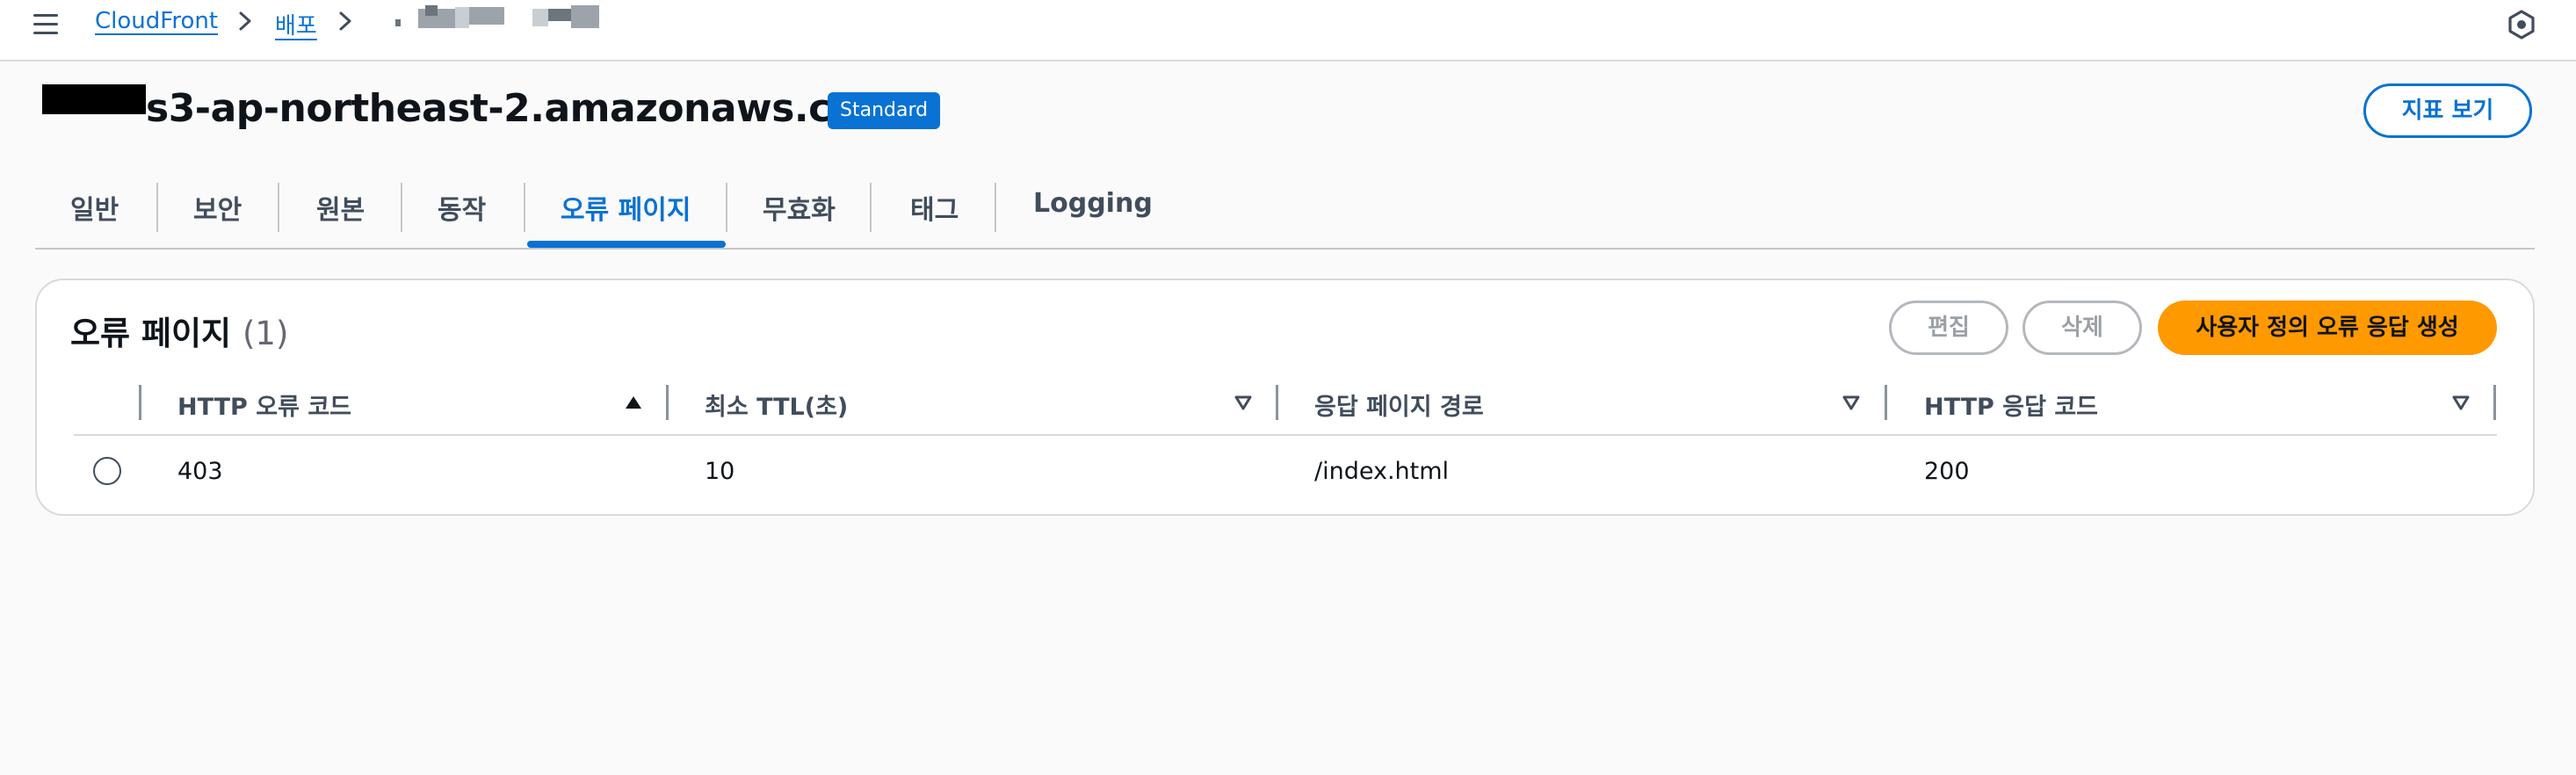 The width and height of the screenshot is (2576, 775). I want to click on delete-button: 삭제, so click(2082, 328).